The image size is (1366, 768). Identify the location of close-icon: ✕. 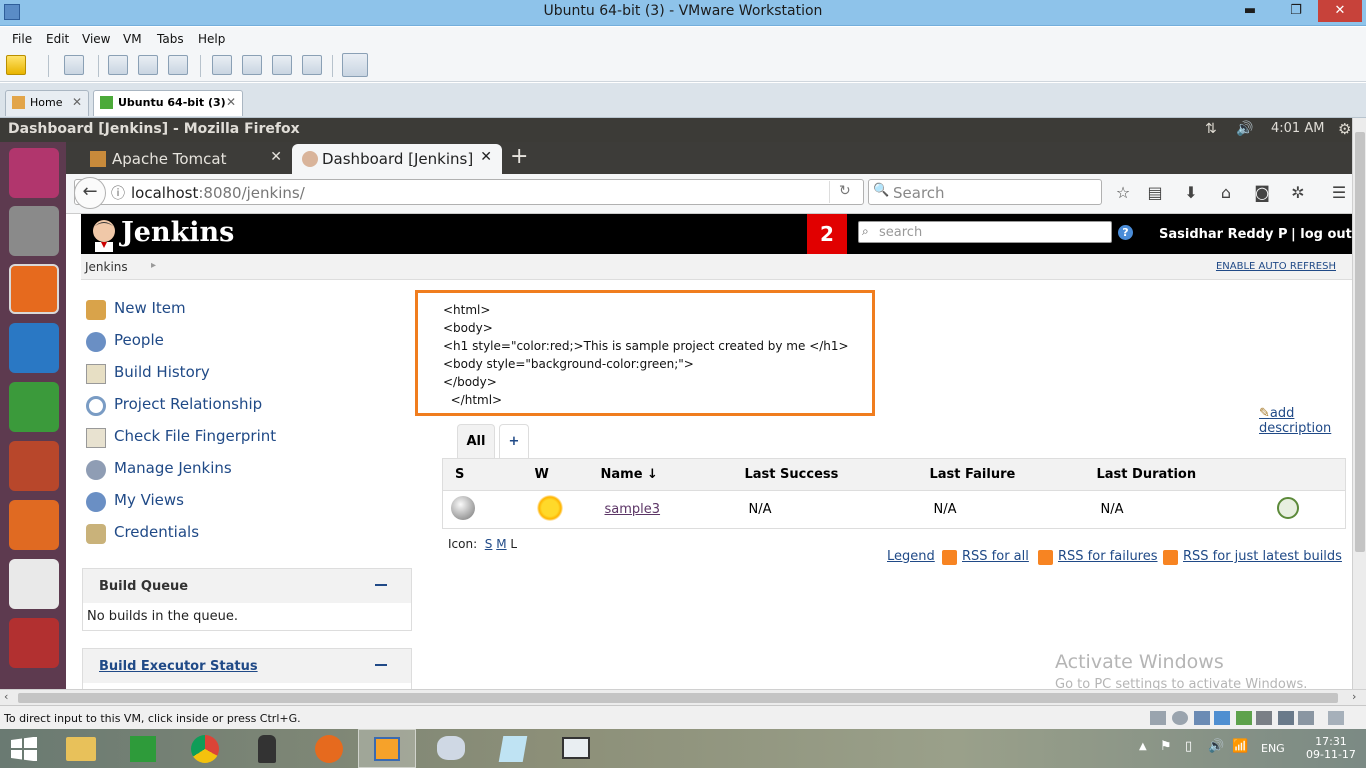
(1340, 11).